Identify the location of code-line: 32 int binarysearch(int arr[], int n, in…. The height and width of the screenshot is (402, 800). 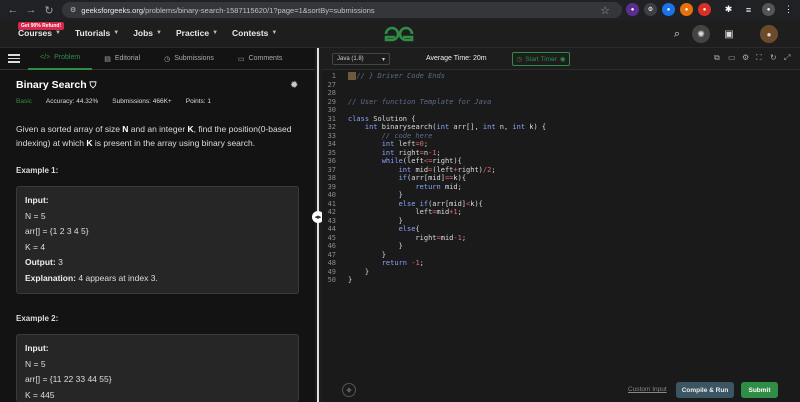
(434, 127).